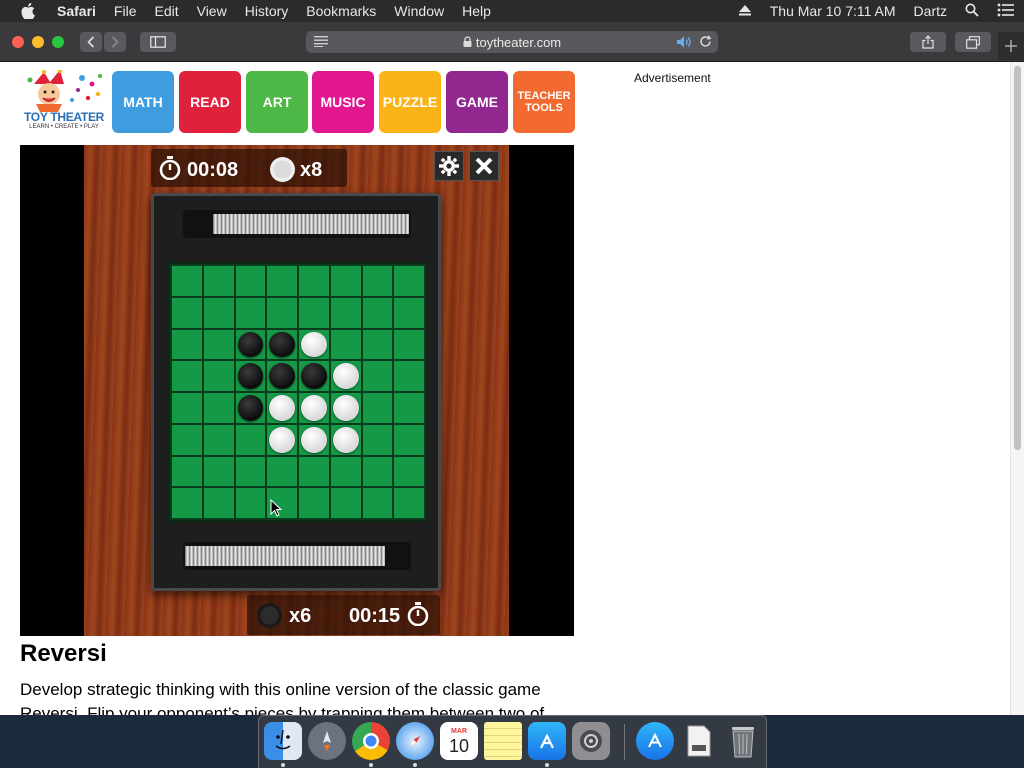 The image size is (1024, 768). Describe the element at coordinates (544, 102) in the screenshot. I see `nav-tile-teacher-tools: TEACHER TOOLS` at that location.